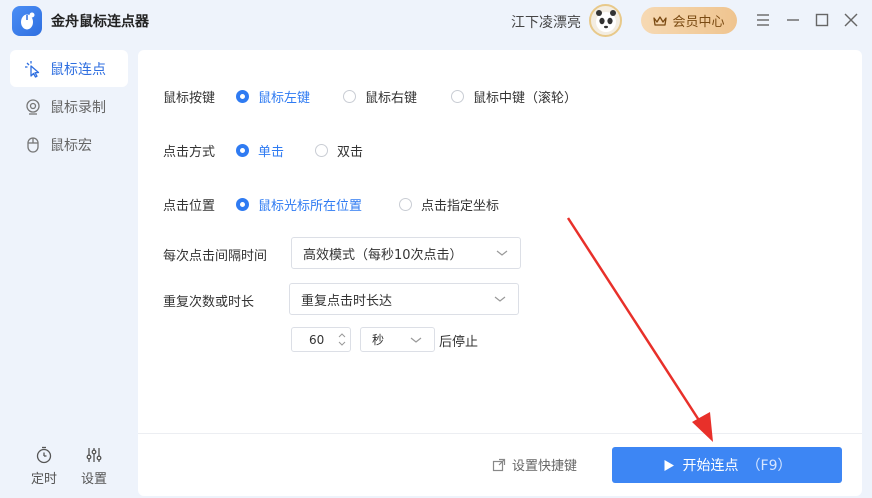 The image size is (872, 498). Describe the element at coordinates (94, 466) in the screenshot. I see `settings-button: 设置` at that location.